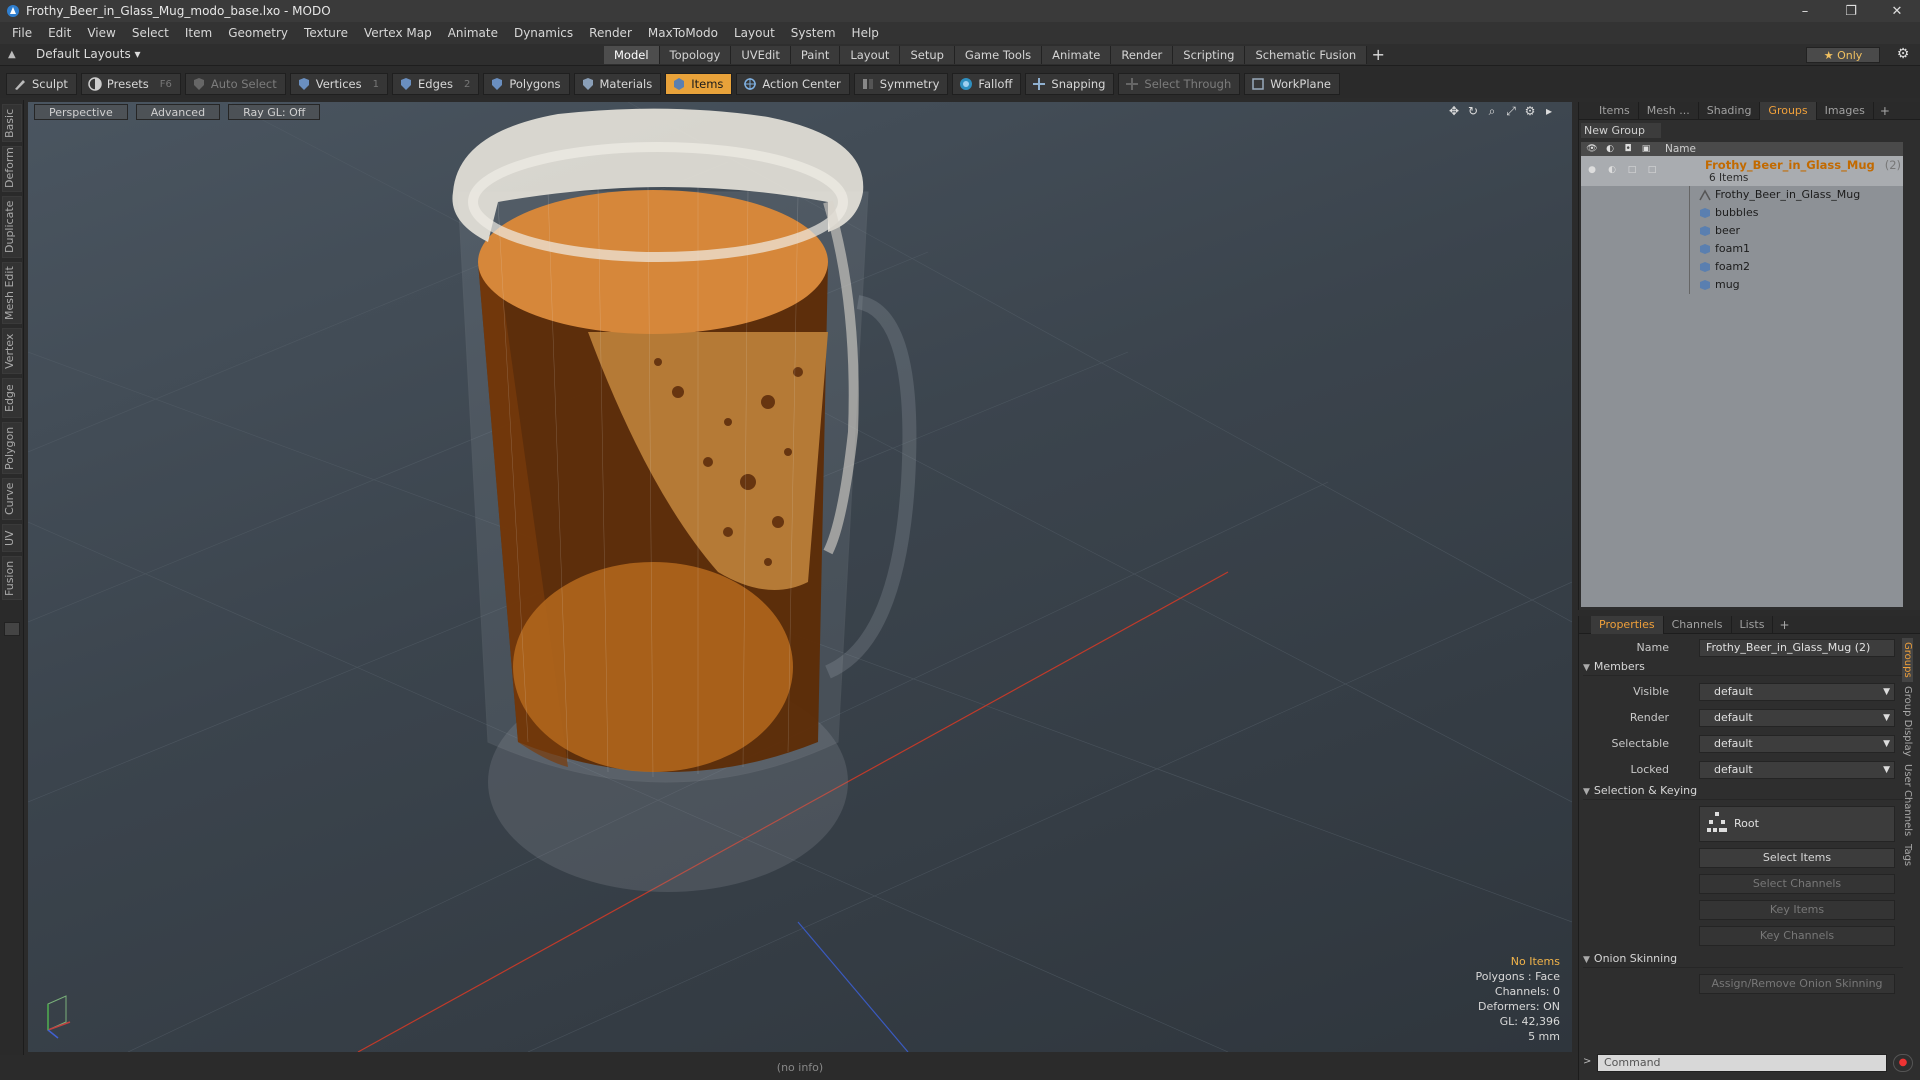 The width and height of the screenshot is (1920, 1080). Describe the element at coordinates (1454, 111) in the screenshot. I see `pan-icon: ✥` at that location.